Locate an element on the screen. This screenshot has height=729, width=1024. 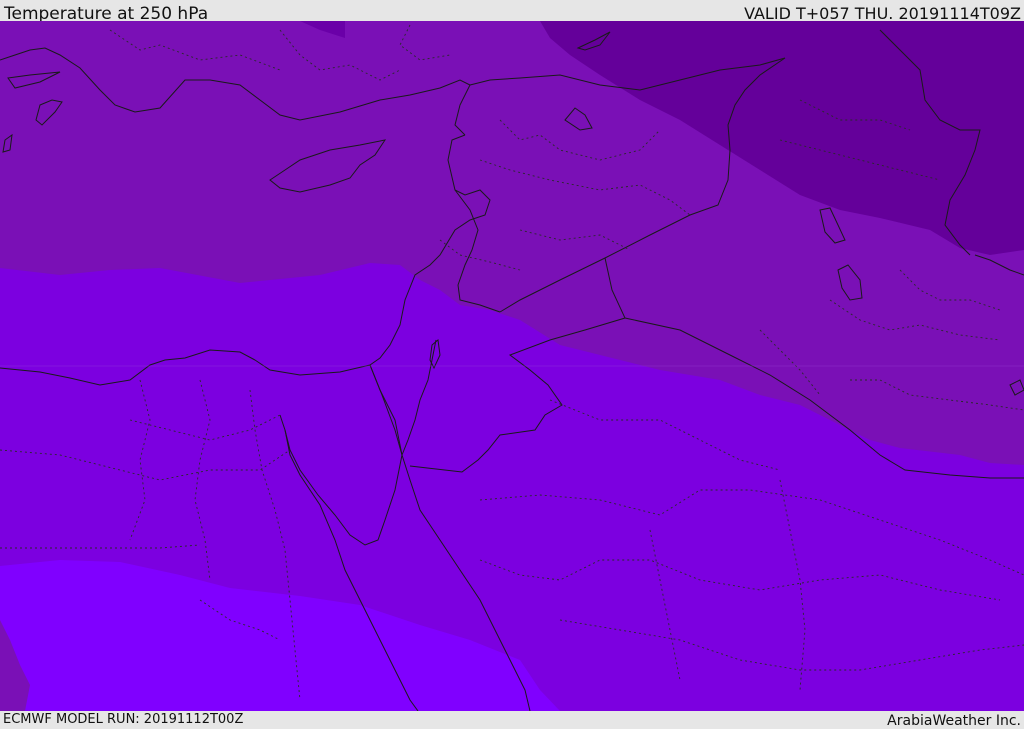
model-run-label: ECMWF MODEL RUN: 20191112T00Z is located at coordinates (123, 719).